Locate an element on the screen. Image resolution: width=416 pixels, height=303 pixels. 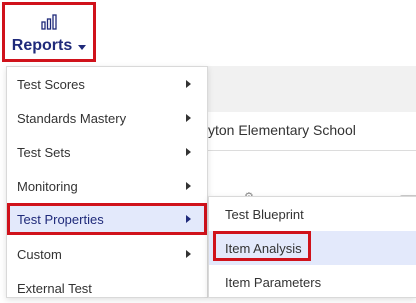
school-name: yton Elementary School is located at coordinates (282, 130).